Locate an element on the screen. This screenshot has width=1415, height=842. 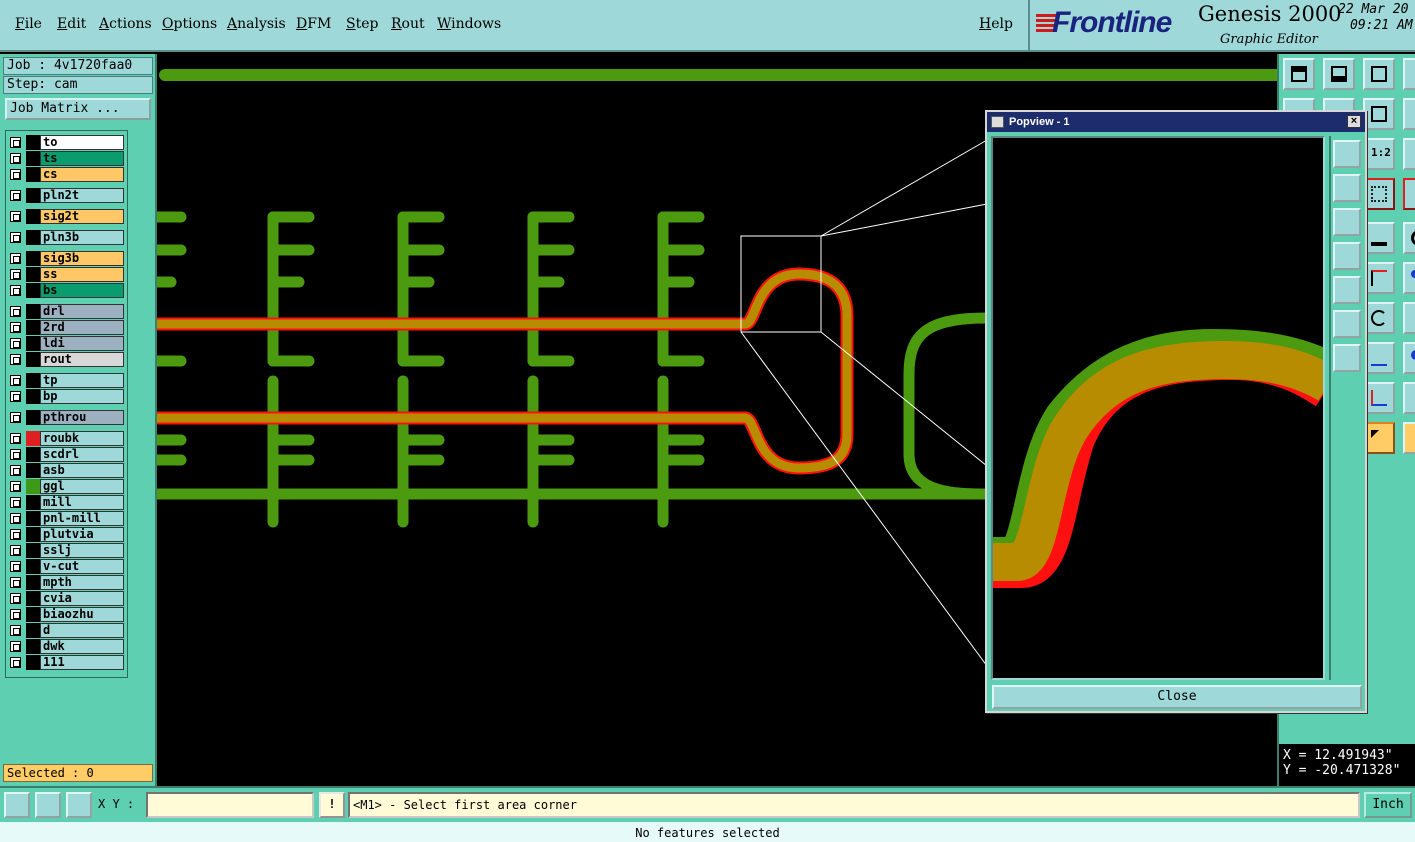
layer-row: pnl-mill is located at coordinates (67, 518).